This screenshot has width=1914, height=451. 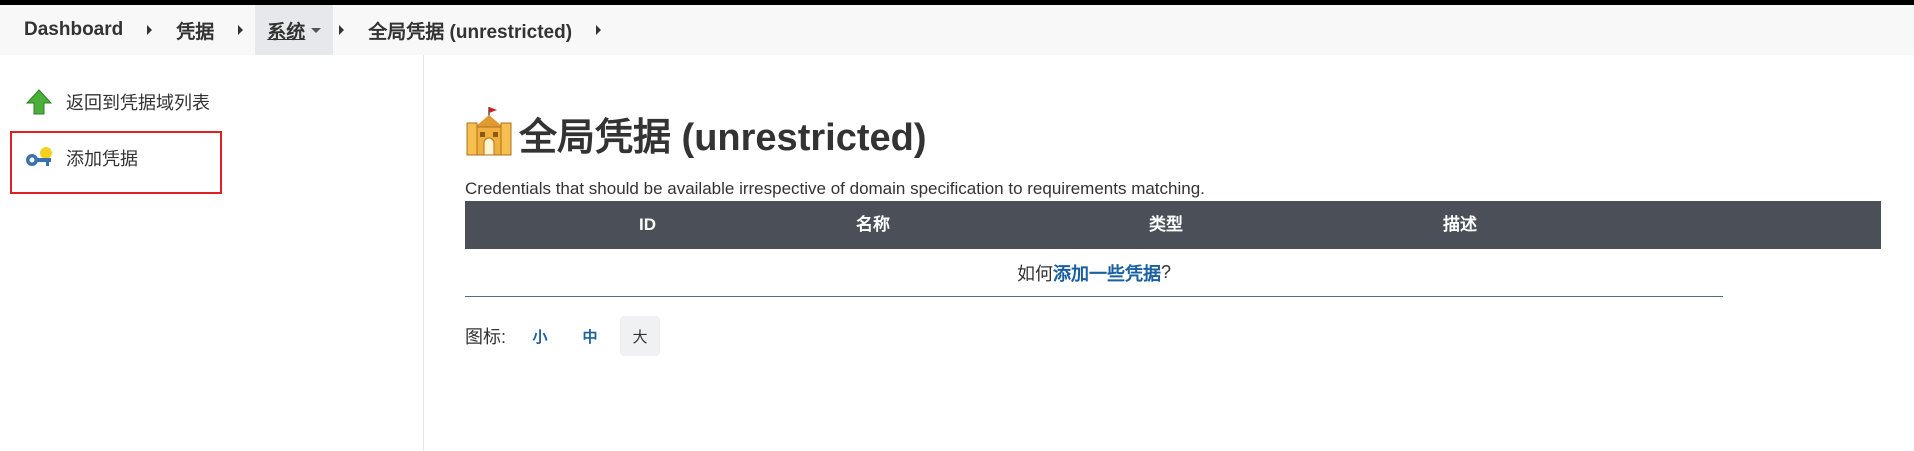 I want to click on column-header-name: 名称, so click(x=873, y=225).